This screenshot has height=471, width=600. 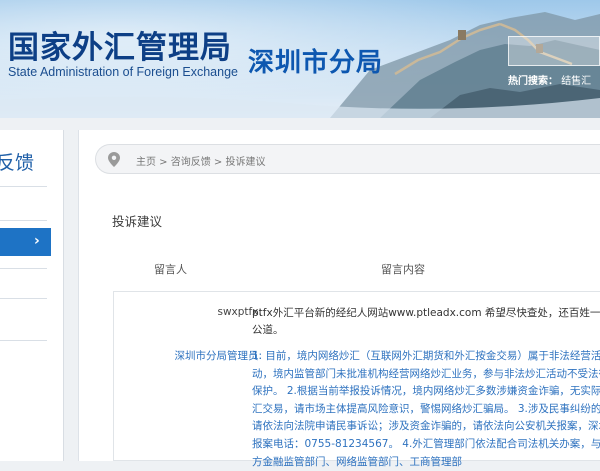 What do you see at coordinates (32, 295) in the screenshot?
I see `sidebar: 反馈 ›` at bounding box center [32, 295].